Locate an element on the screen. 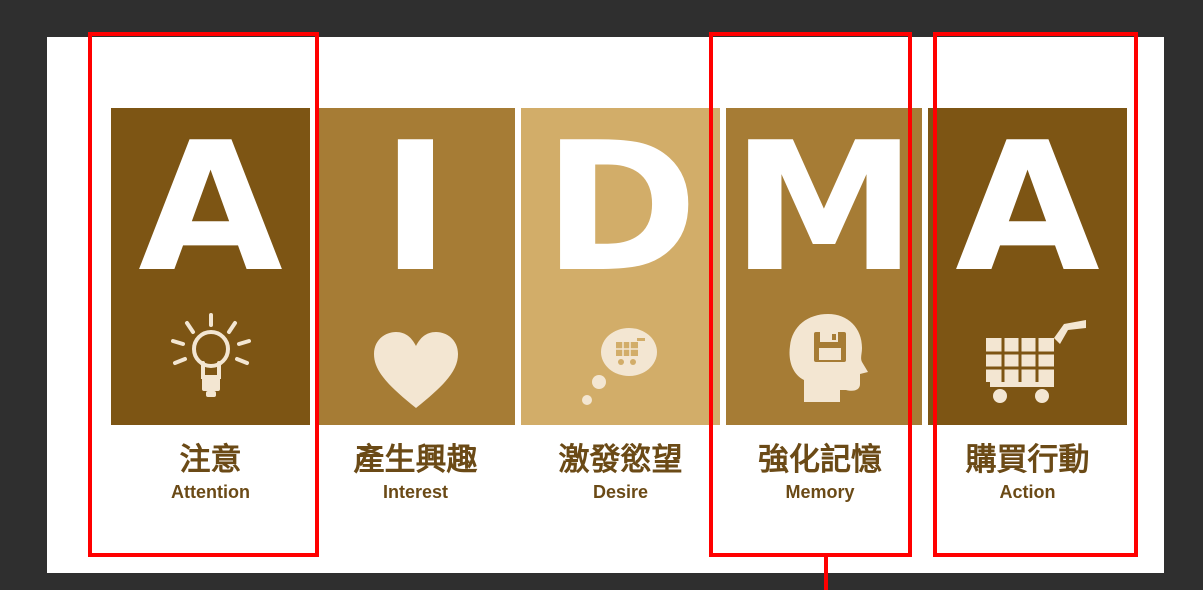 This screenshot has width=1203, height=590. stage-tile-interest: I is located at coordinates (415, 266).